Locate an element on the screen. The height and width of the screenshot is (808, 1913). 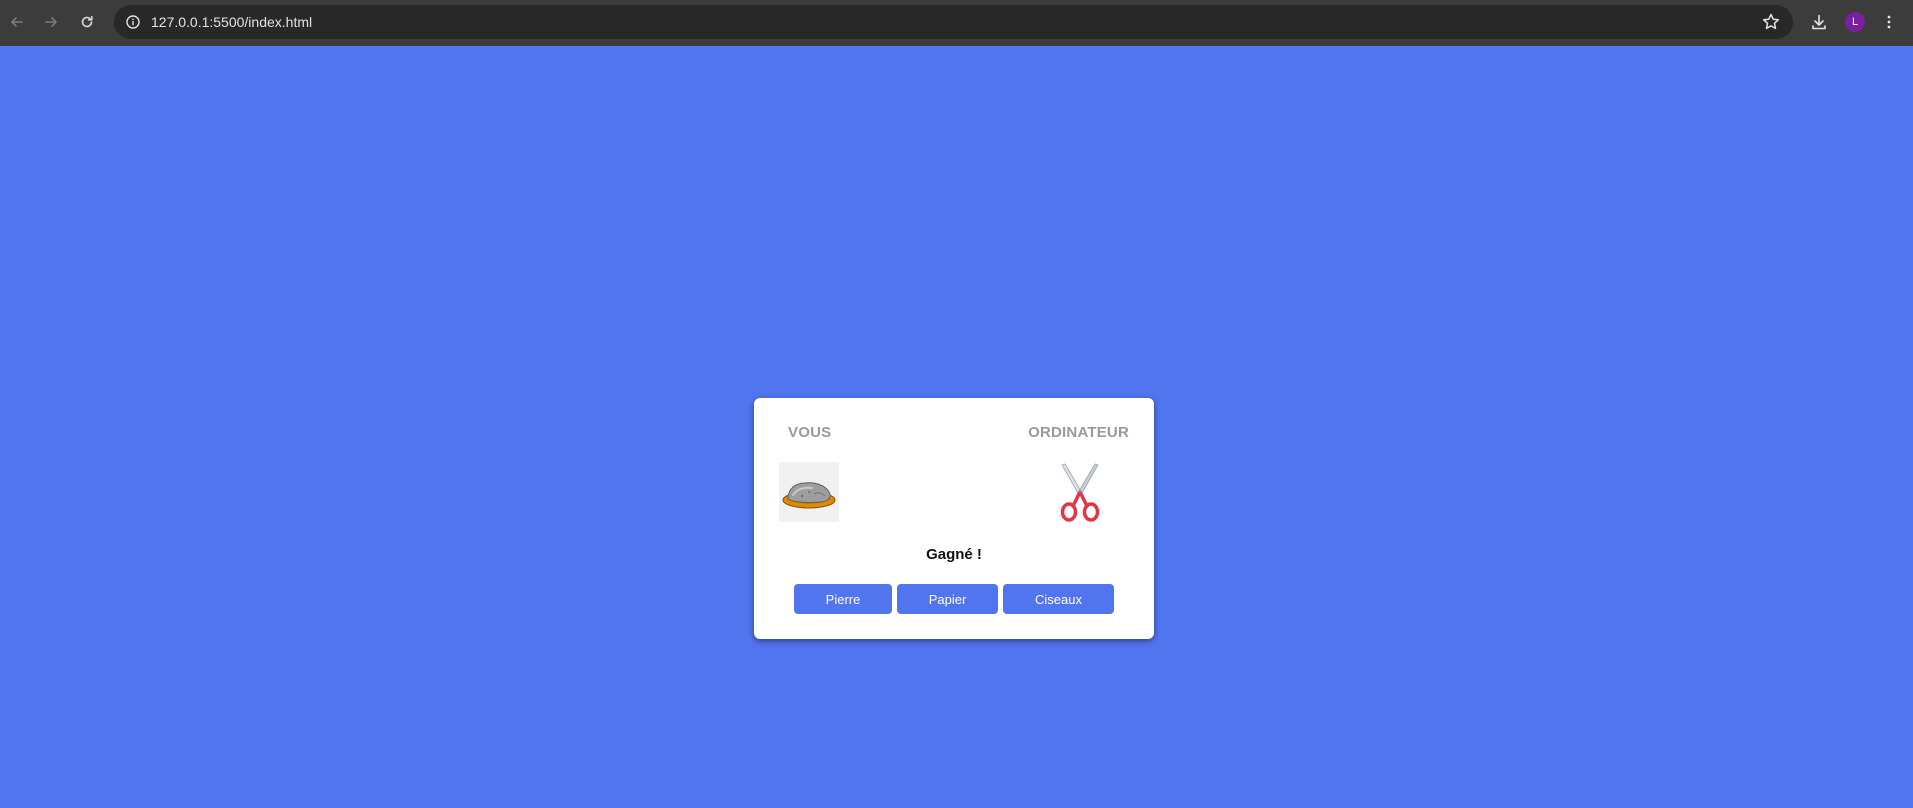
forward-icon is located at coordinates (51, 22).